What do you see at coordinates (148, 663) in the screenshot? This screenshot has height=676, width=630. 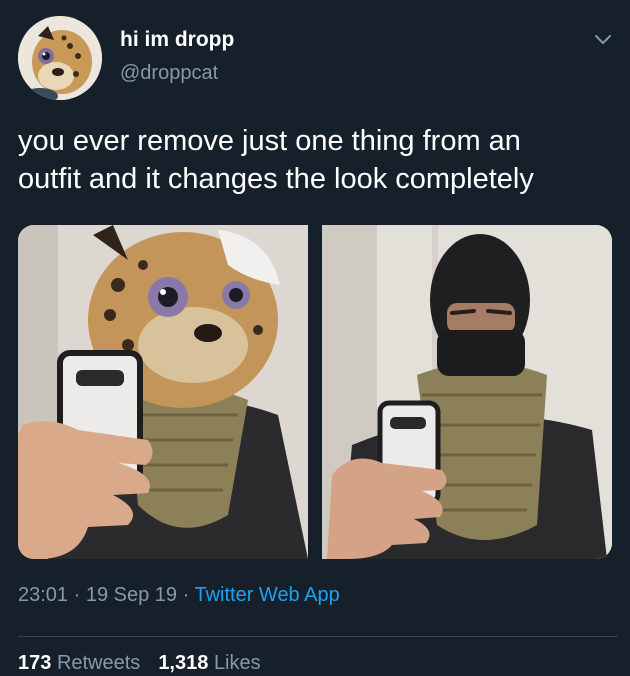 I see `tweet-stats: 173 Retweets 1,318 Likes` at bounding box center [148, 663].